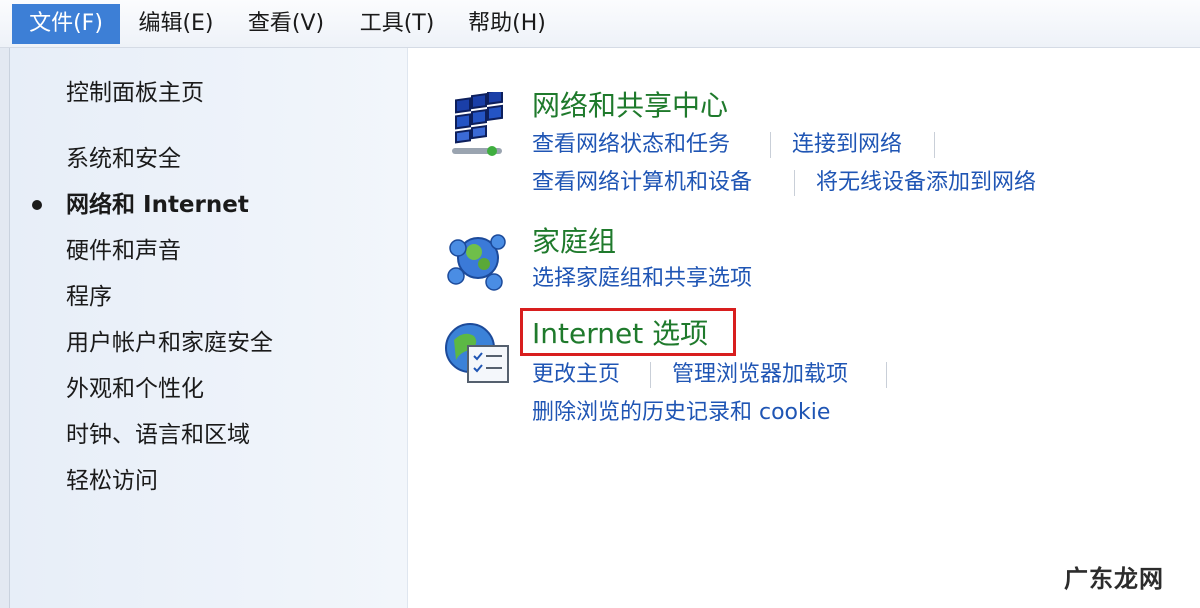 The image size is (1200, 608). Describe the element at coordinates (507, 24) in the screenshot. I see `menu-help: 帮助(H)` at that location.